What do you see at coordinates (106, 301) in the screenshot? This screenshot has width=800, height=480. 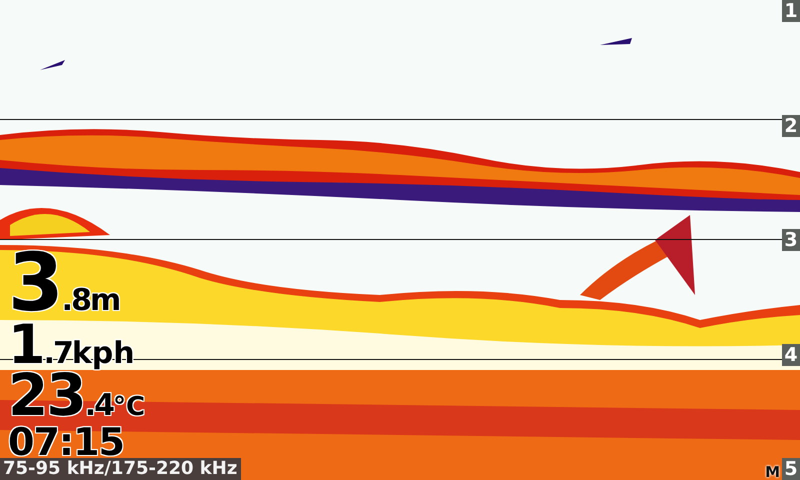 I see `depth-unit: m` at bounding box center [106, 301].